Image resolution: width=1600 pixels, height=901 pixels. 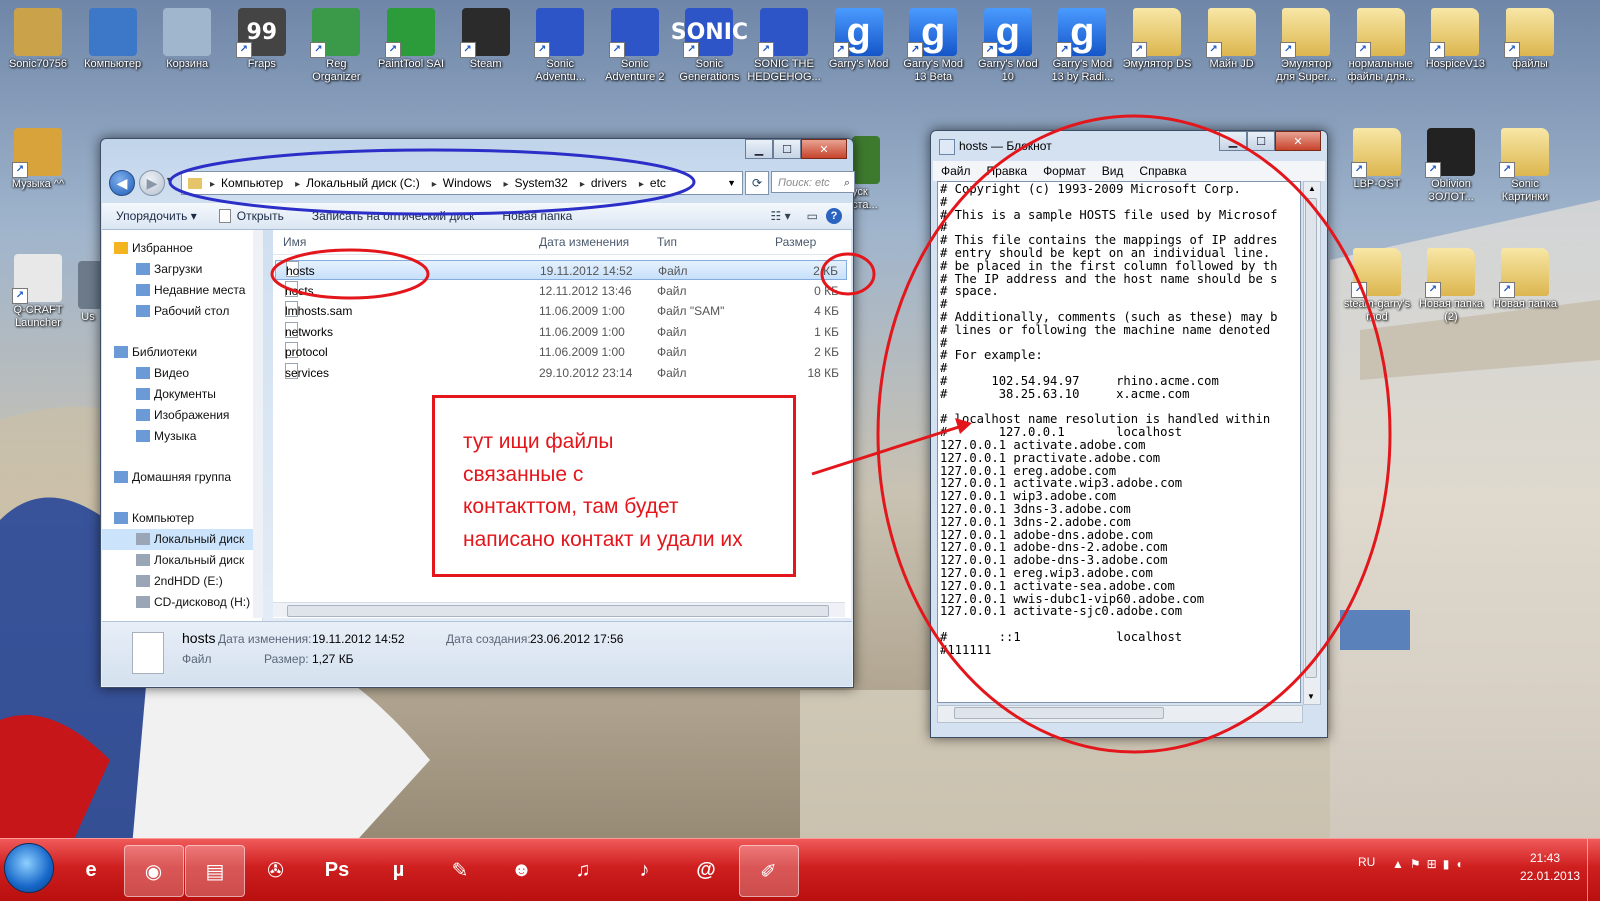 I want to click on explorer-icon: ▤, so click(x=215, y=871).